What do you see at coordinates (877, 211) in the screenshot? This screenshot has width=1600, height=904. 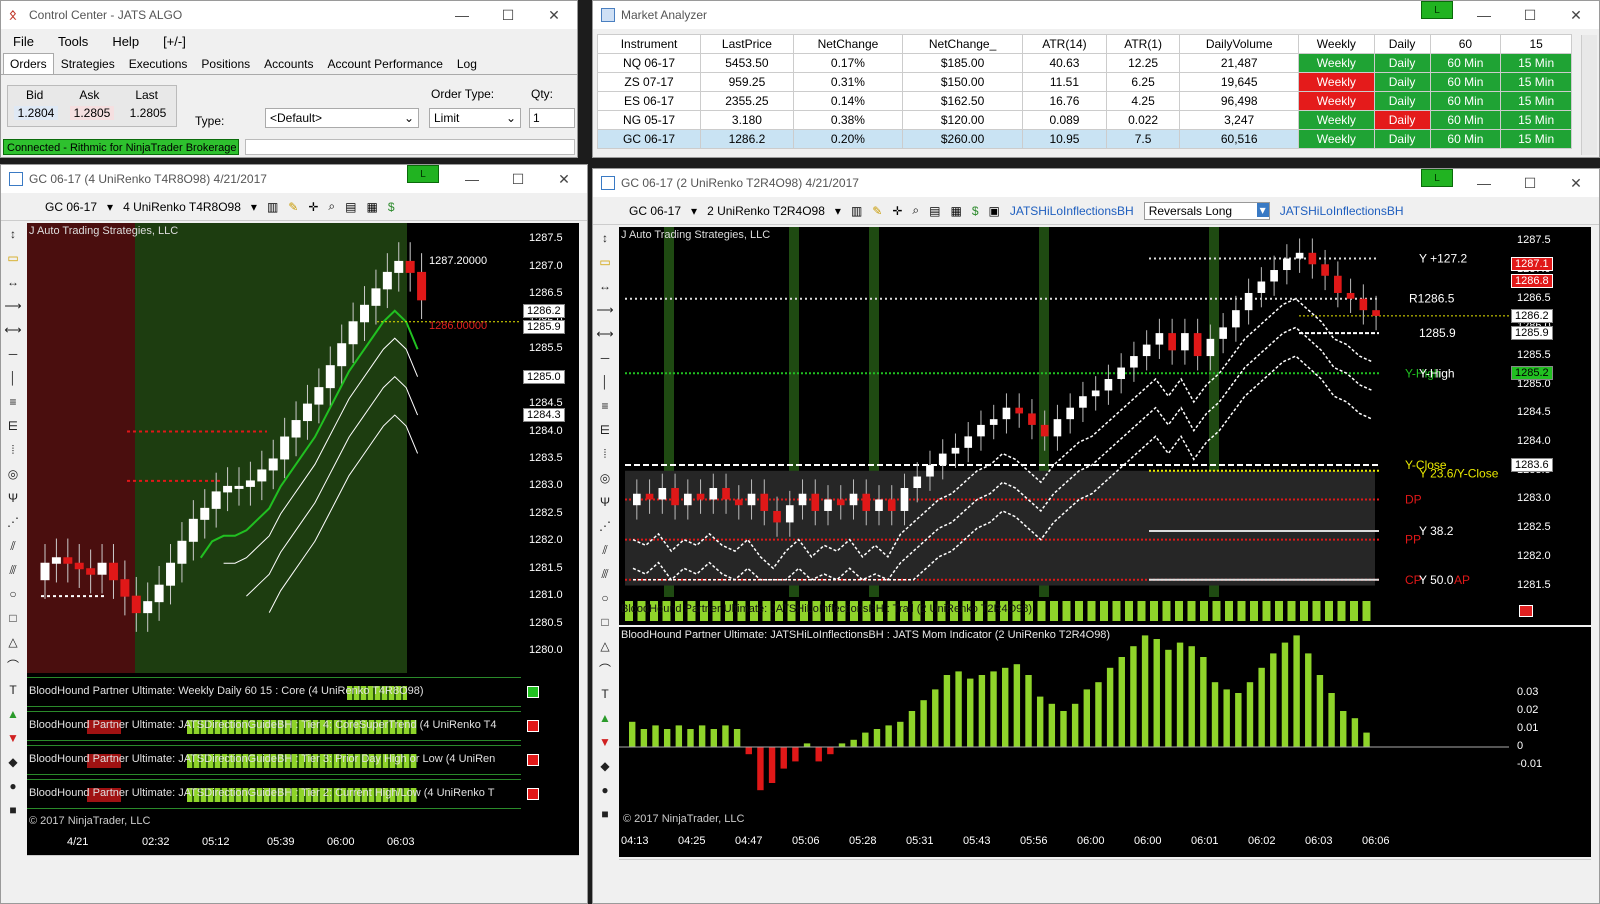 I see `pencil-icon: ✎` at bounding box center [877, 211].